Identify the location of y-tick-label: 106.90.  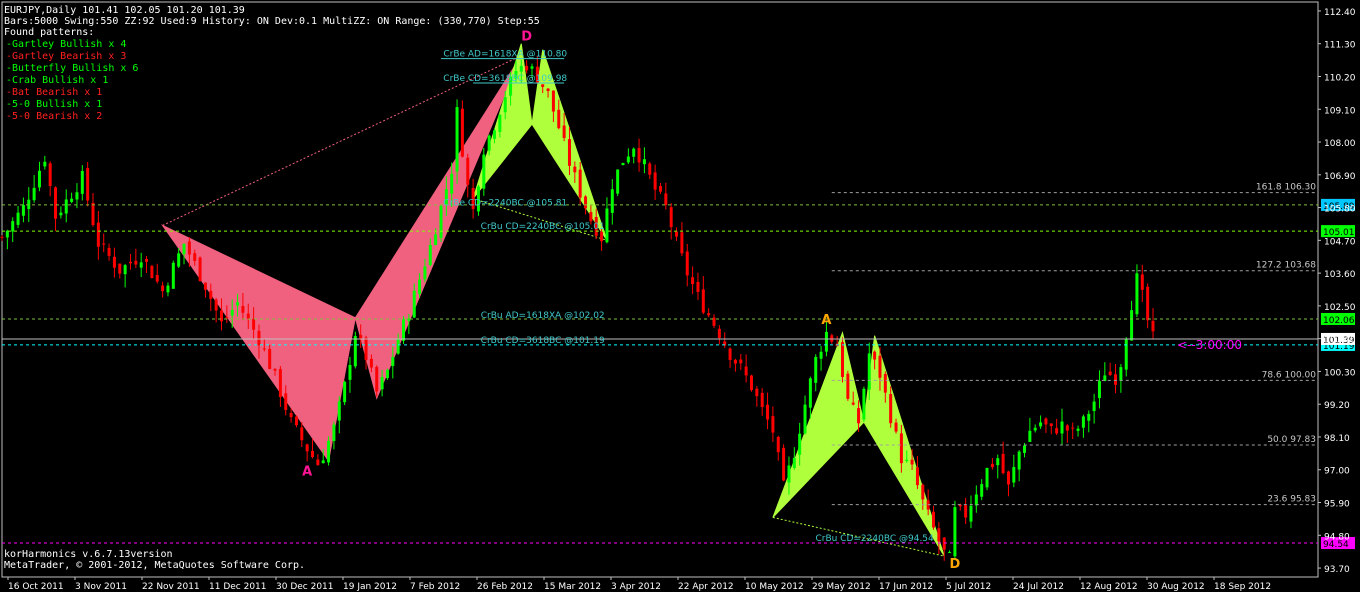
(1340, 177).